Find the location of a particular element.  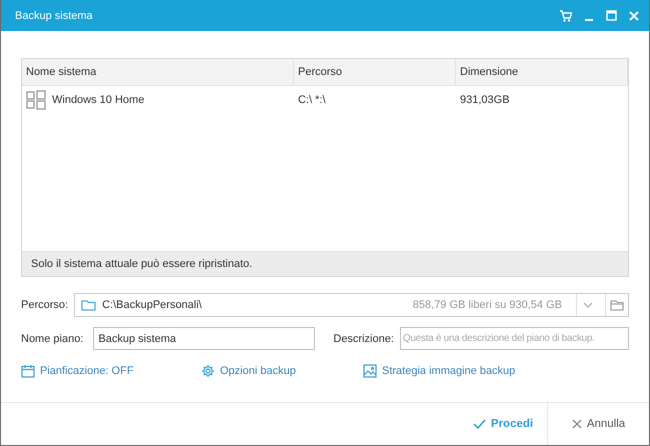

link: Pianficazione: OFF is located at coordinates (111, 371).